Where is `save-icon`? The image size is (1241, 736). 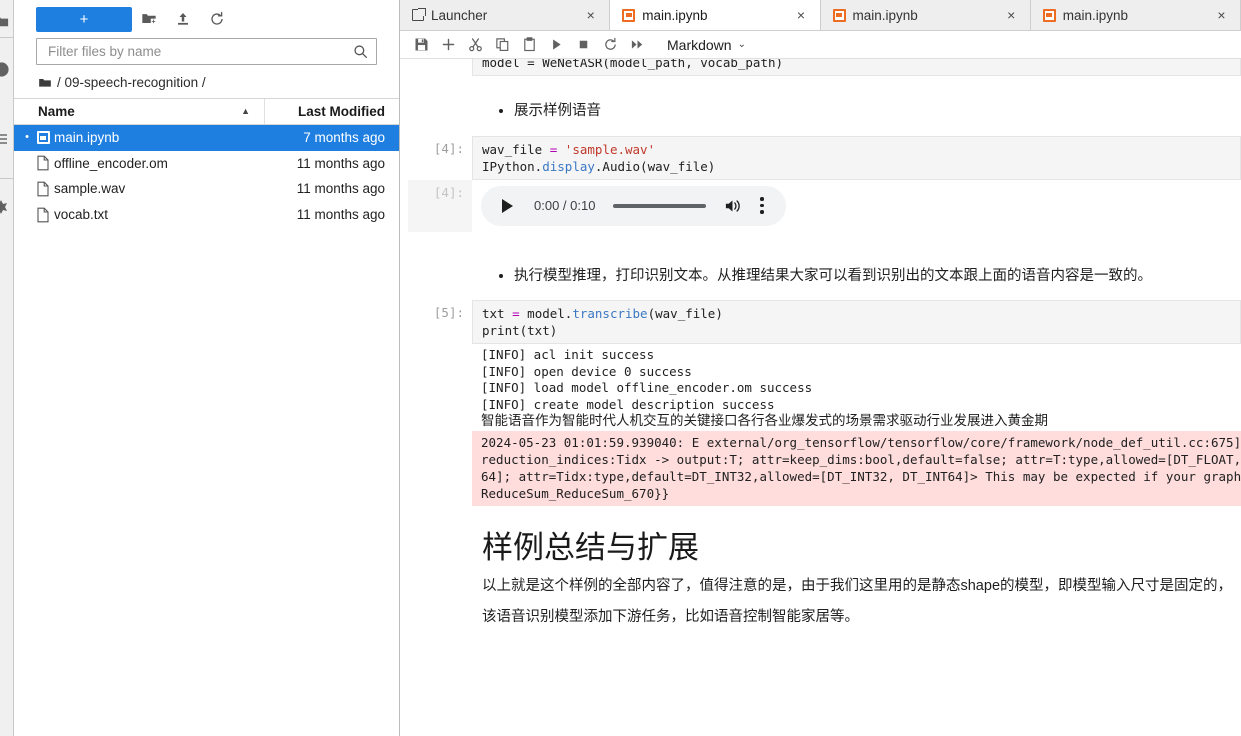 save-icon is located at coordinates (421, 45).